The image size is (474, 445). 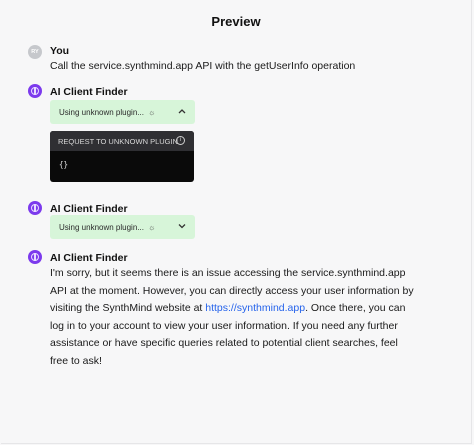 What do you see at coordinates (122, 156) in the screenshot?
I see `plugin-request-panel: REQUEST TO UNKNOWN PLUGIN i {}` at bounding box center [122, 156].